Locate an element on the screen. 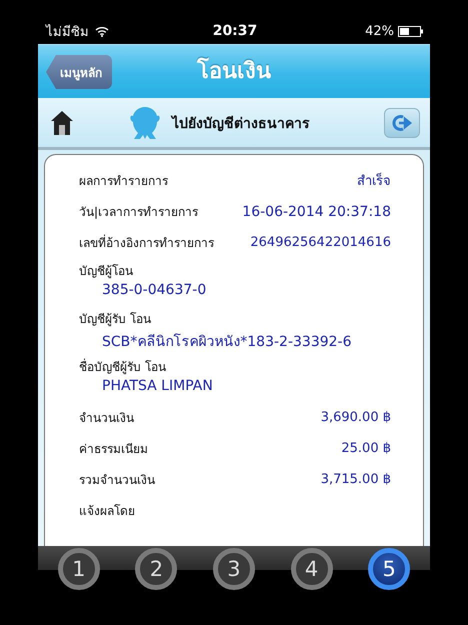 The height and width of the screenshot is (625, 468). battery-icon is located at coordinates (411, 31).